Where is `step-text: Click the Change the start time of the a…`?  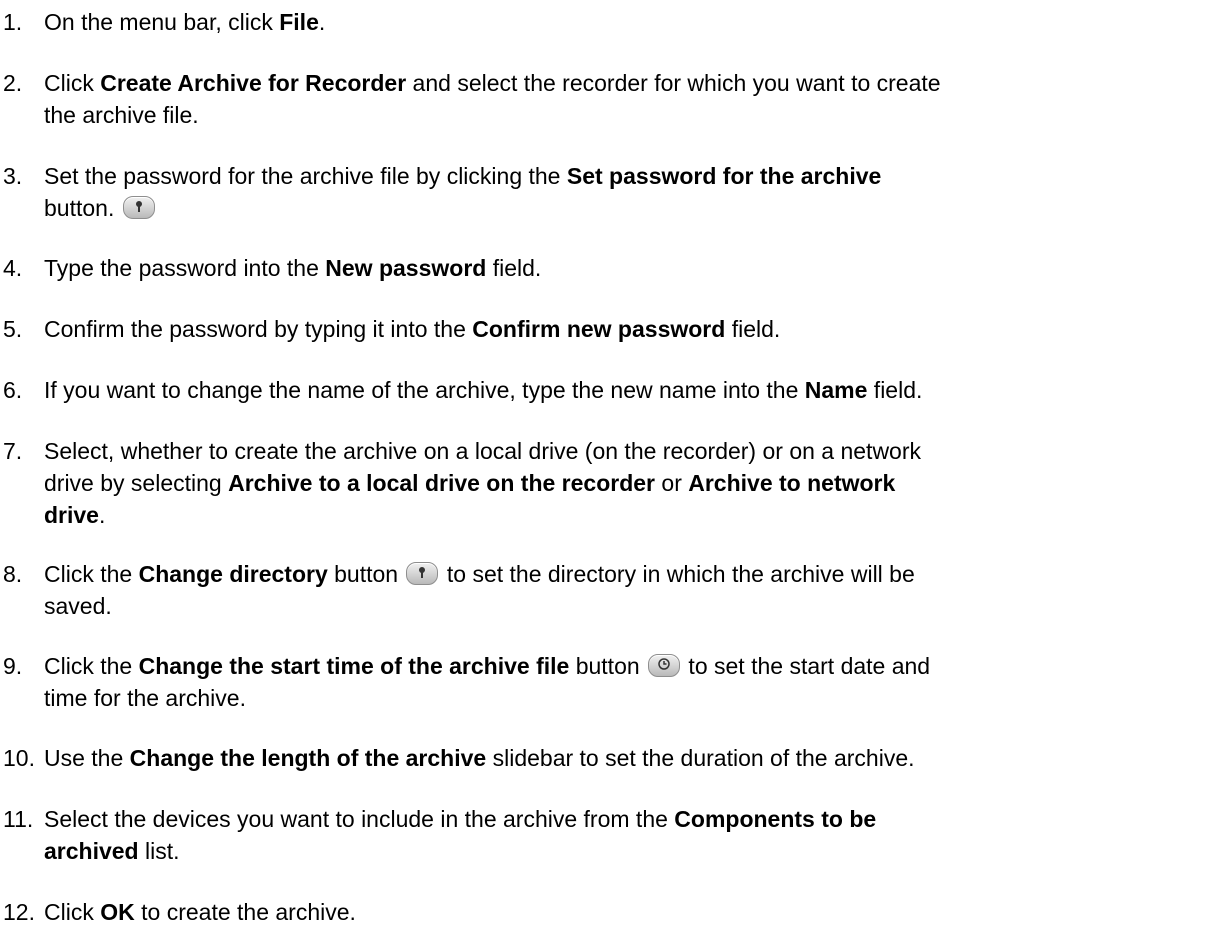
step-text: Click the Change the start time of the a… is located at coordinates (622, 682).